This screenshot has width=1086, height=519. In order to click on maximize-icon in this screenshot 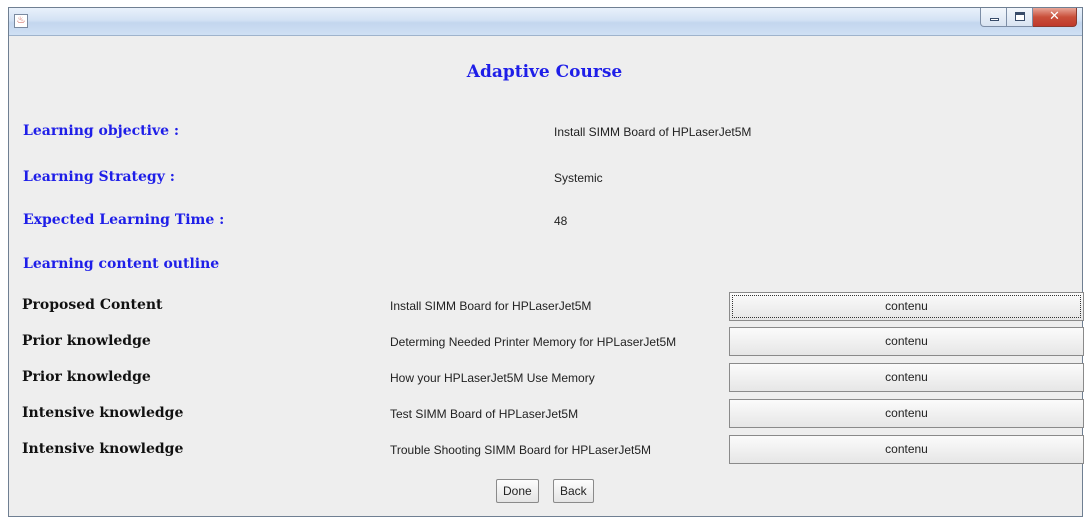, I will do `click(1020, 16)`.